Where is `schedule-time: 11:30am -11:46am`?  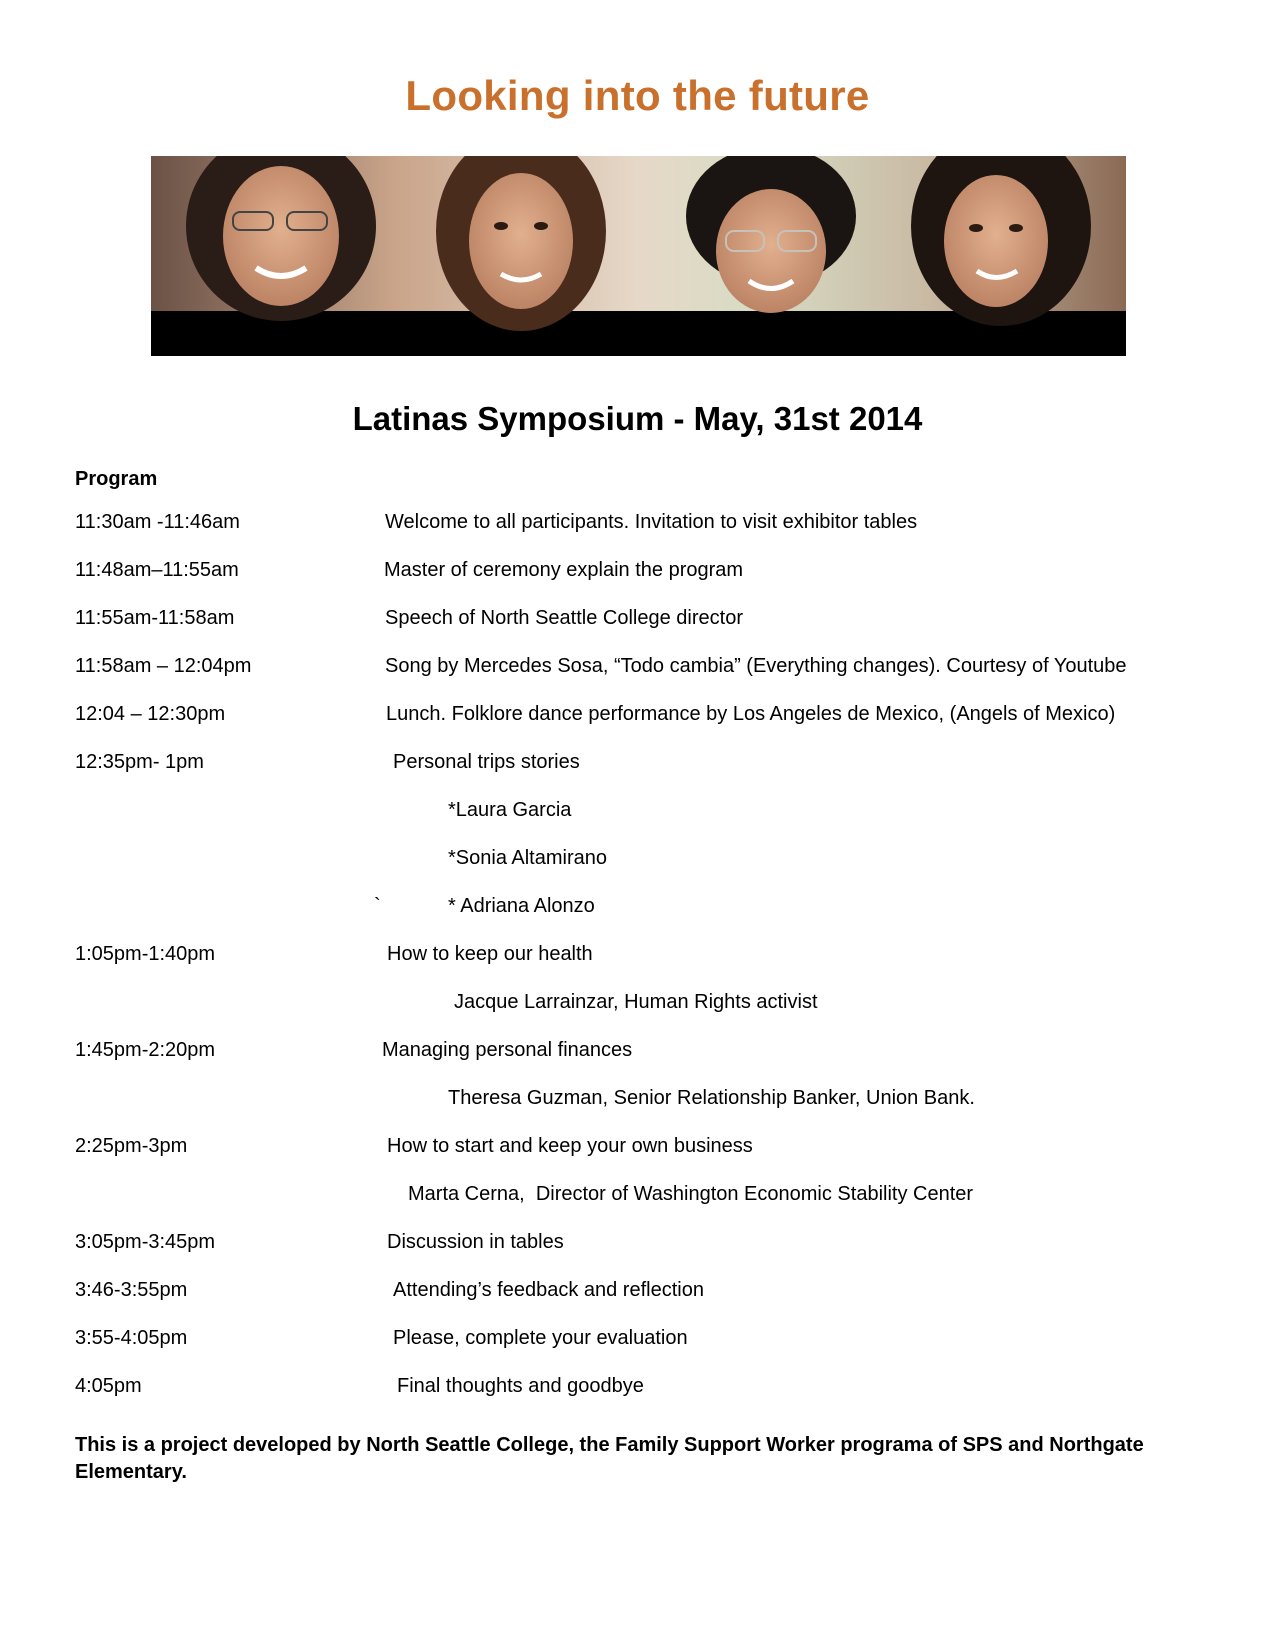
schedule-time: 11:30am -11:46am is located at coordinates (157, 522).